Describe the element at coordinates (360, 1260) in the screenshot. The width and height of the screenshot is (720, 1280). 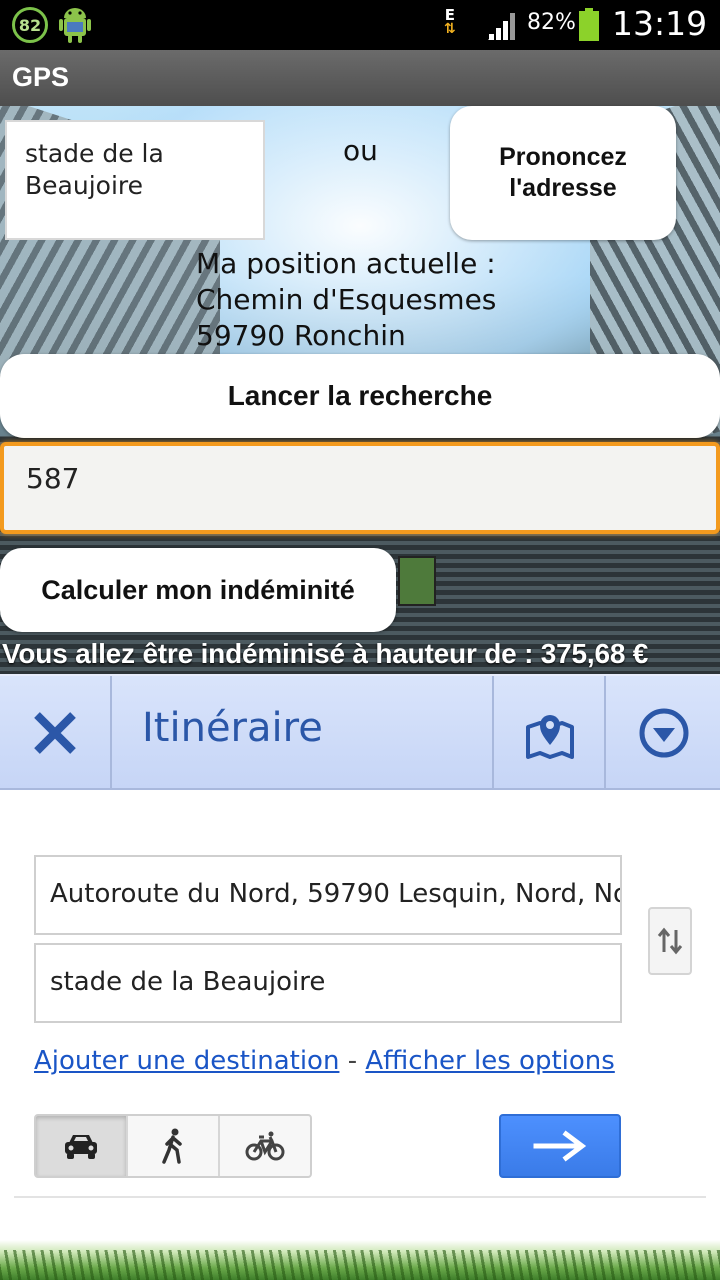
I see `grass-strip` at that location.